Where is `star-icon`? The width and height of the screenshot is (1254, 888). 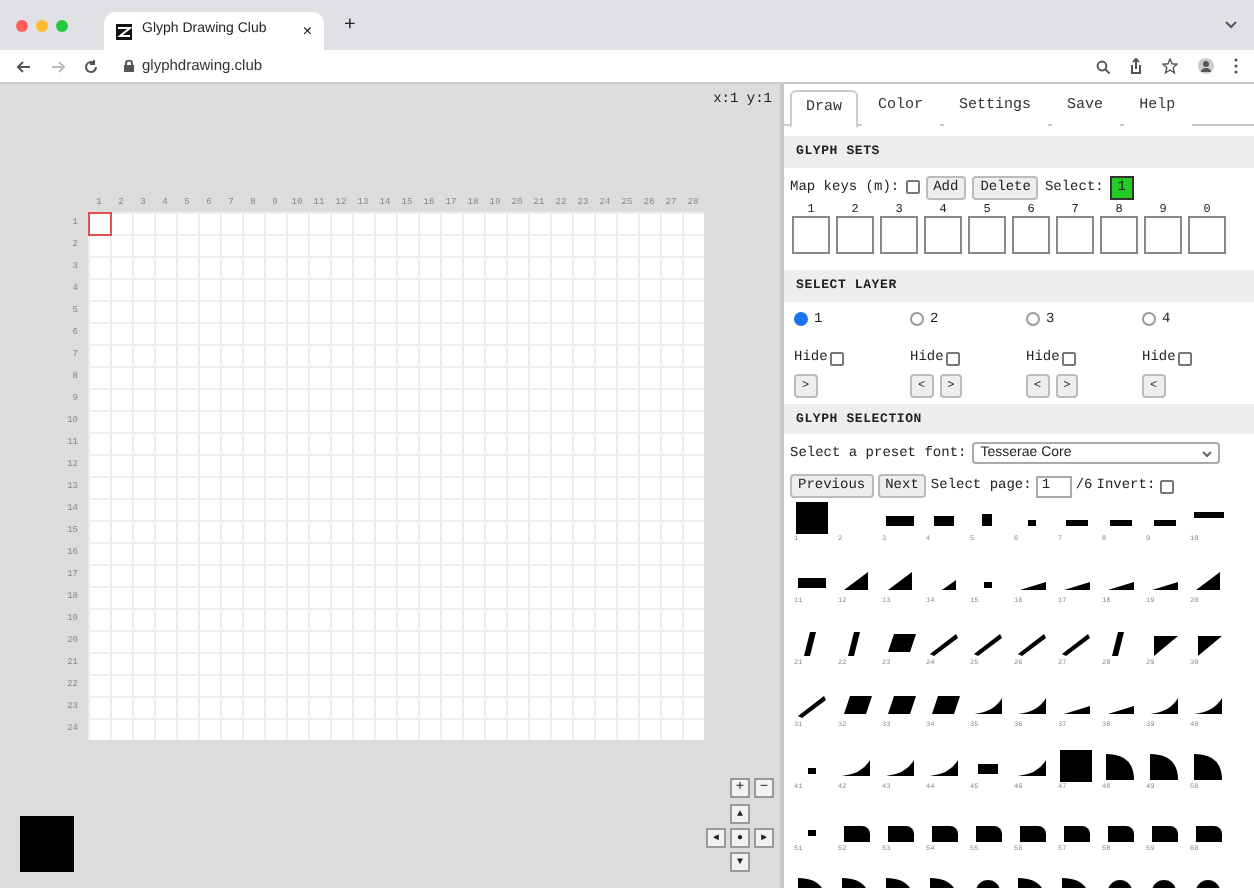
star-icon is located at coordinates (1170, 66).